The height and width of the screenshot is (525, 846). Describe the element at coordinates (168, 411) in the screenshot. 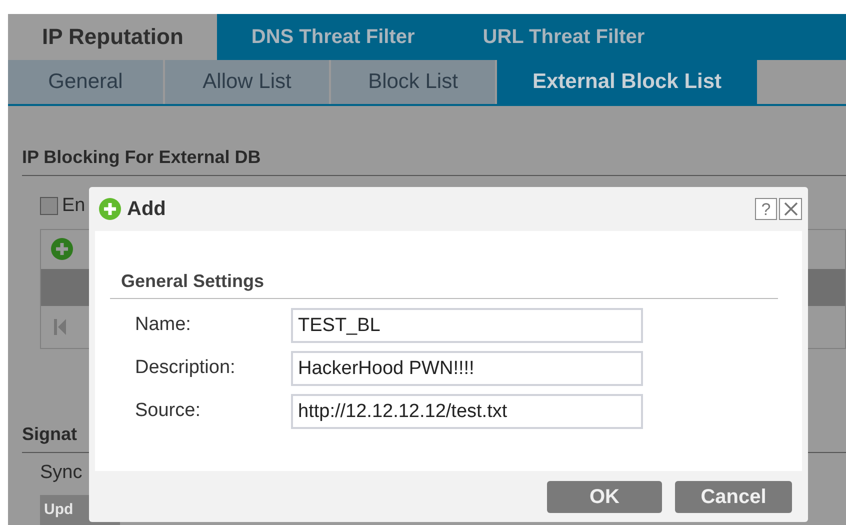

I see `field-label: Source:` at that location.